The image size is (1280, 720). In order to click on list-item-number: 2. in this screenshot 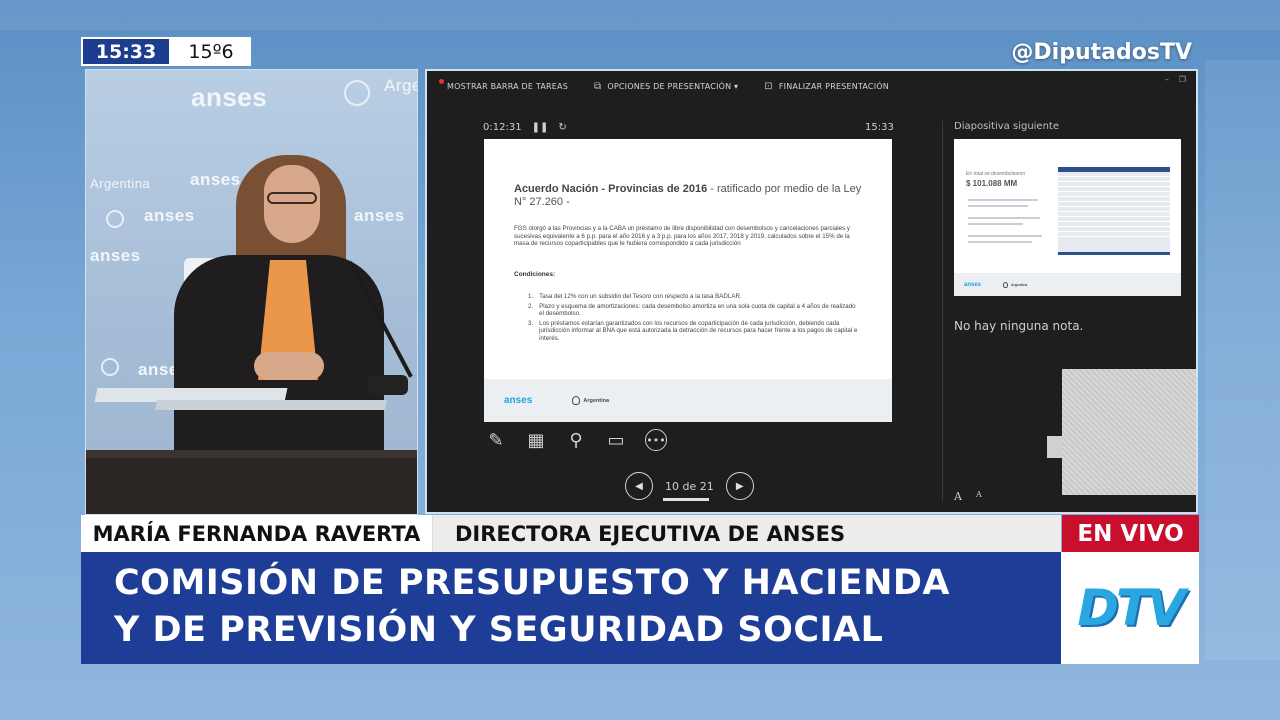, I will do `click(531, 306)`.